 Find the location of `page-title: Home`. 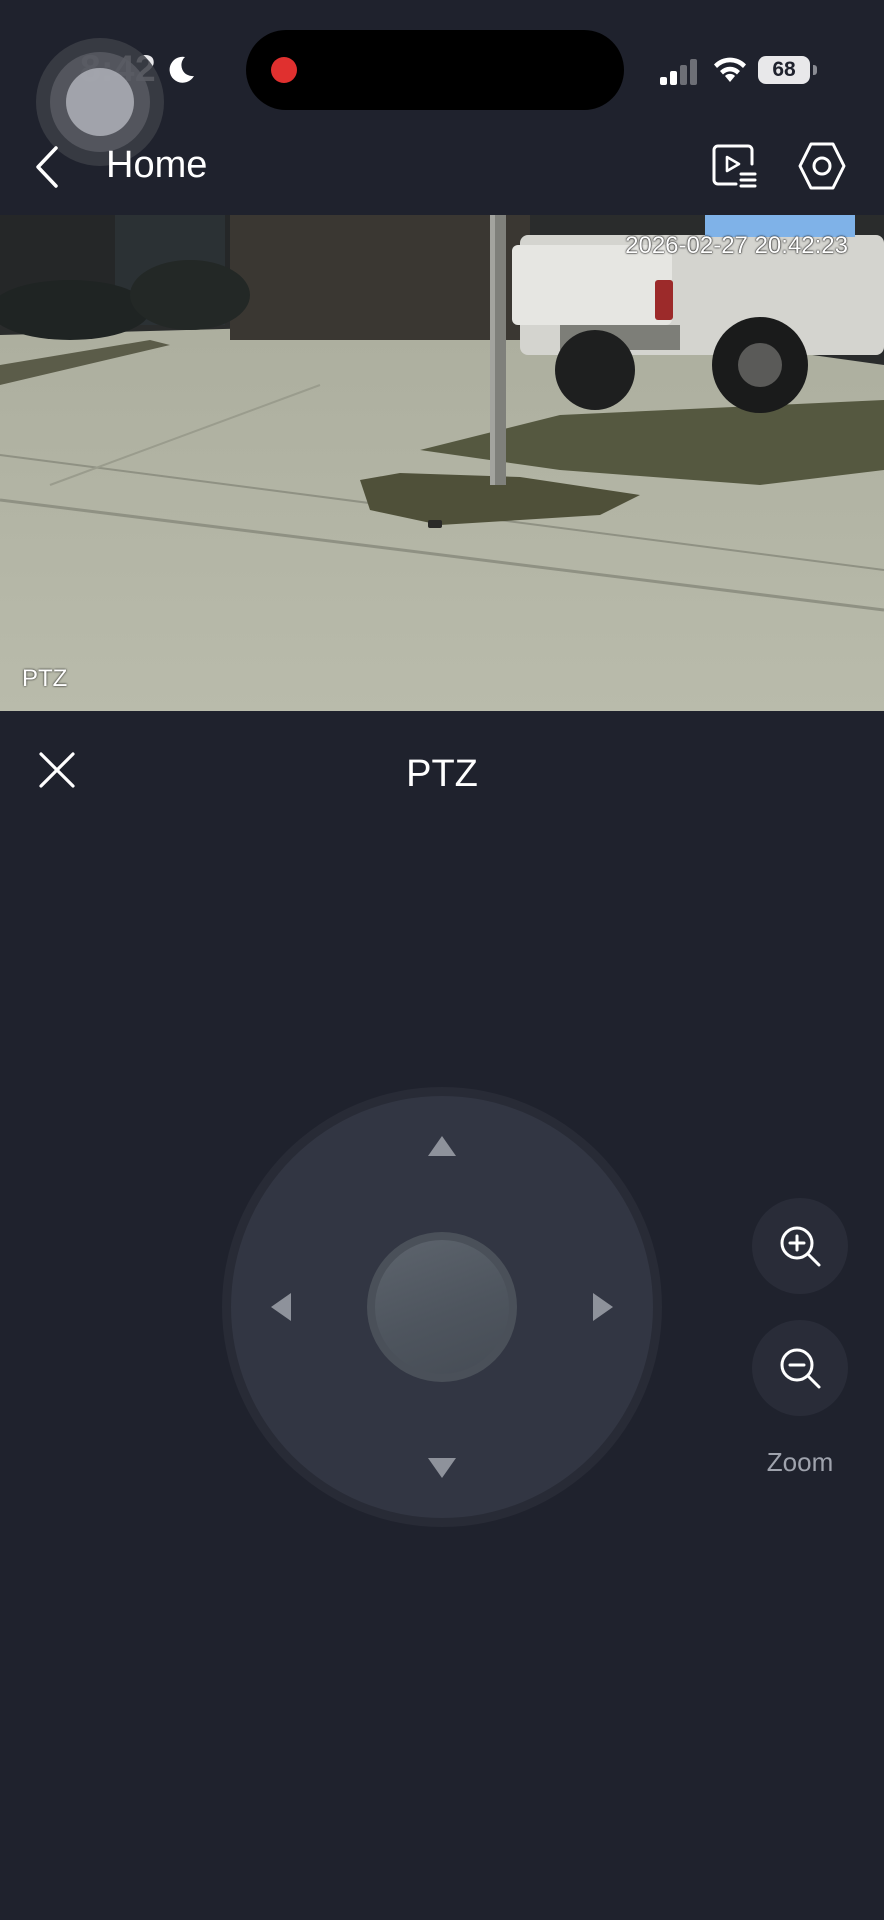

page-title: Home is located at coordinates (157, 165).